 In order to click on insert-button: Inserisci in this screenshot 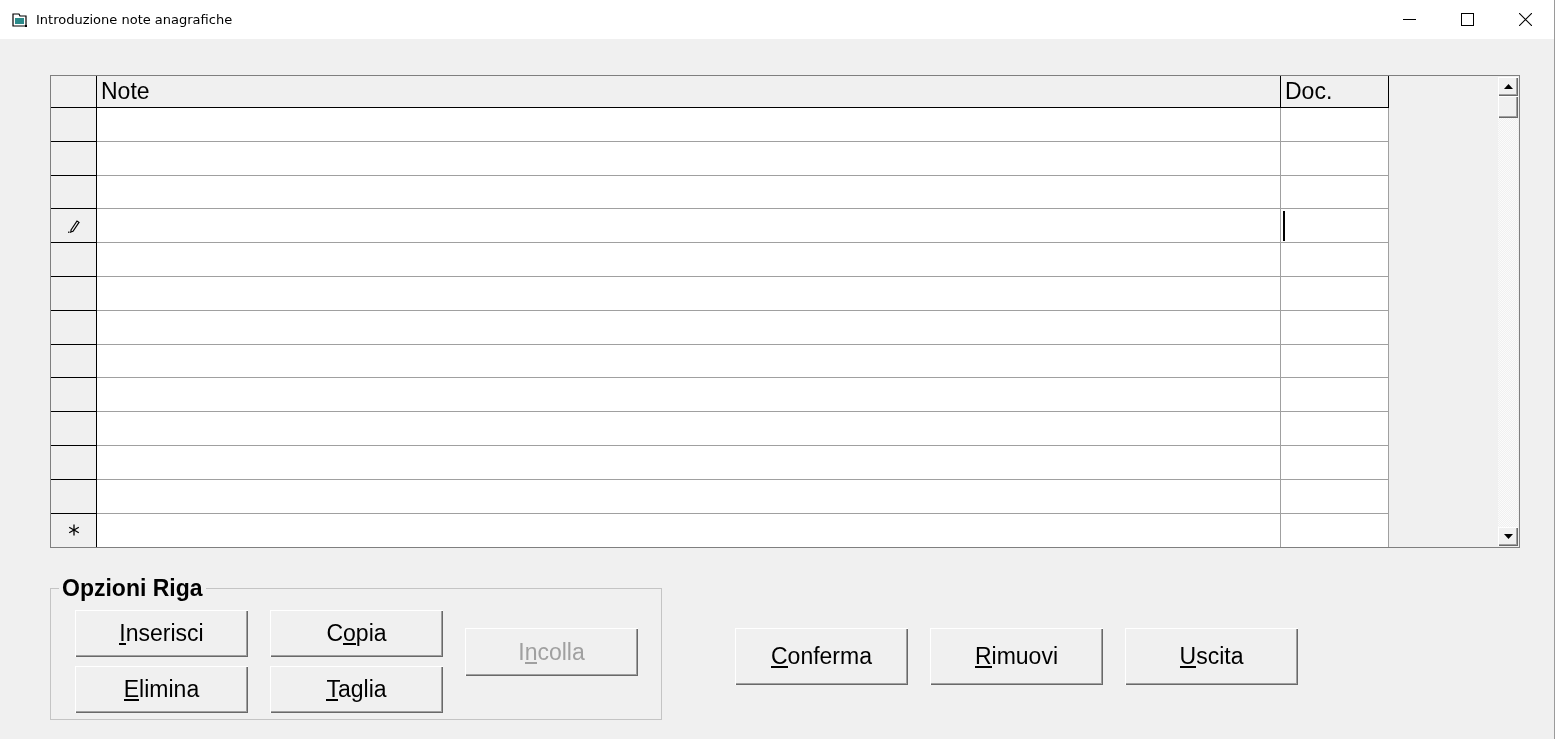, I will do `click(161, 633)`.